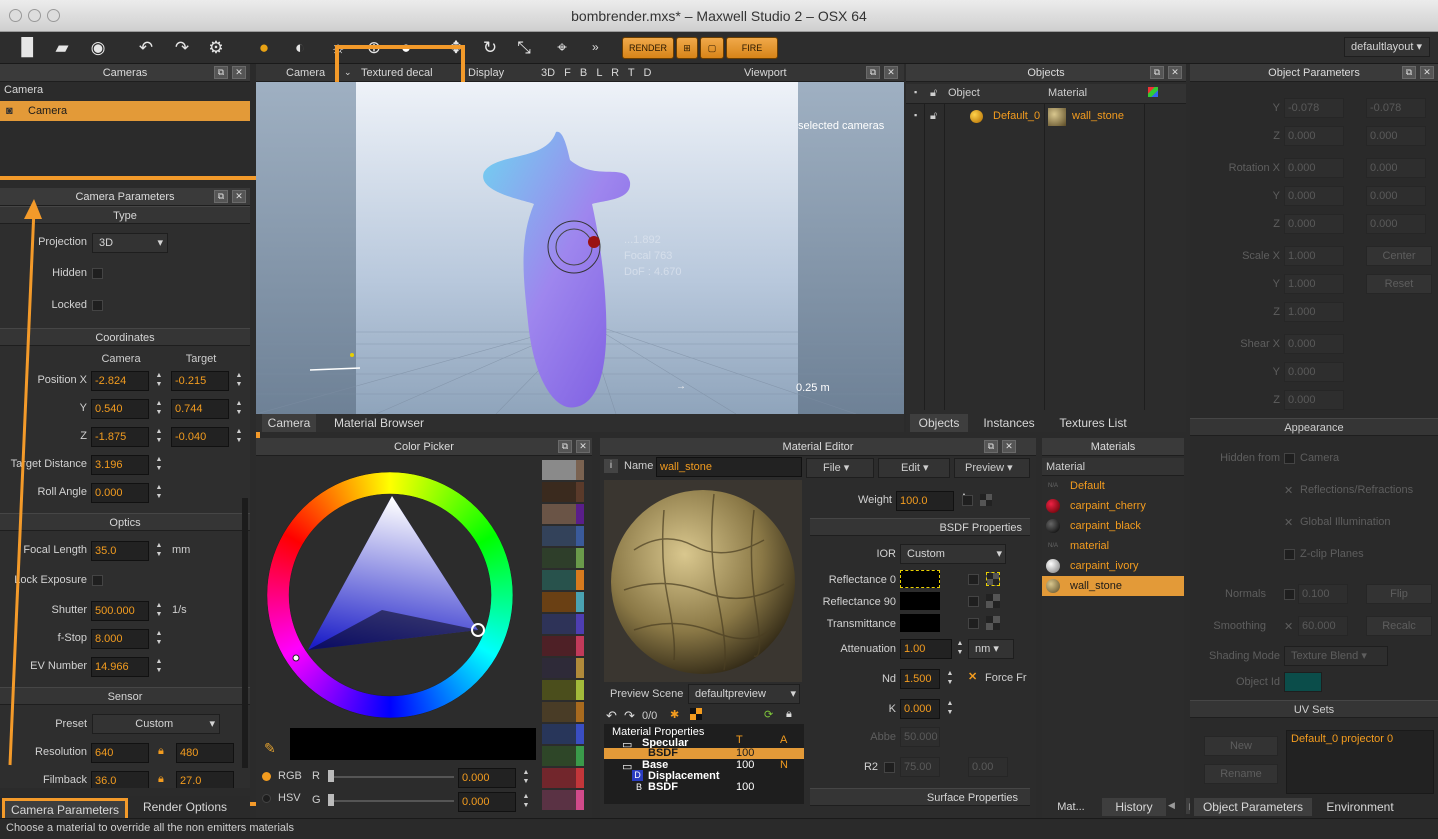 The width and height of the screenshot is (1438, 839). What do you see at coordinates (270, 748) in the screenshot?
I see `eyedropper-icon: ✎` at bounding box center [270, 748].